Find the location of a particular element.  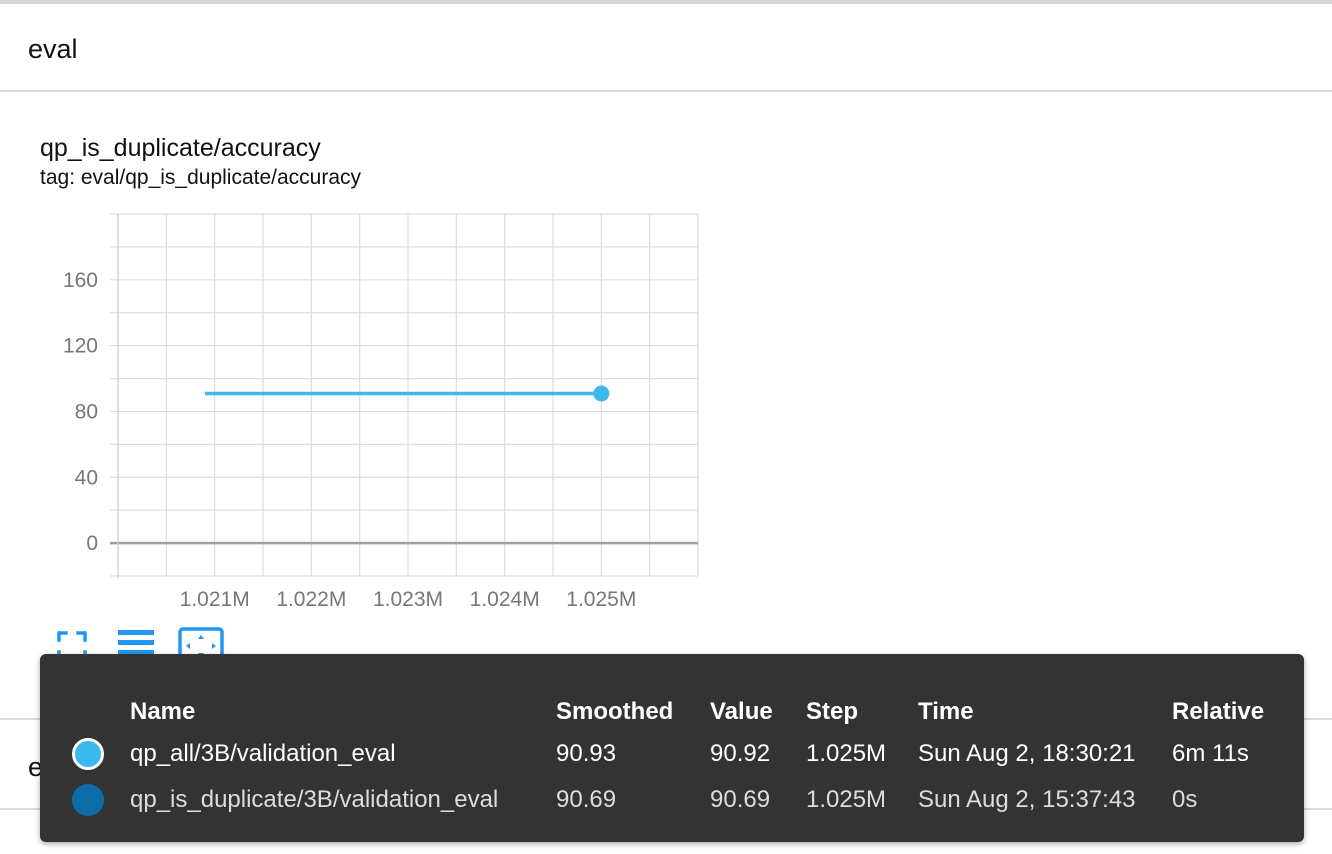

header-name: Name is located at coordinates (163, 711).